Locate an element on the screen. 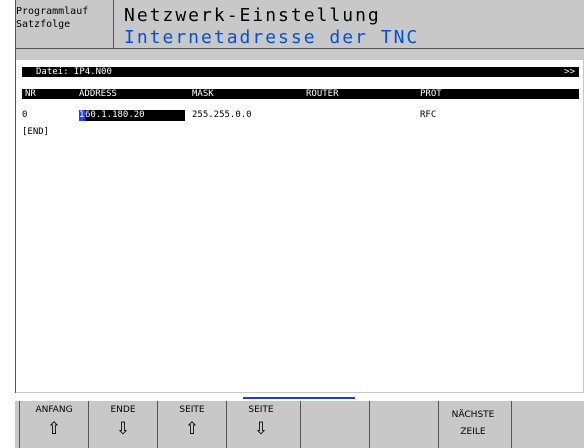  cell-mask: 255.255.0.0 is located at coordinates (222, 115).